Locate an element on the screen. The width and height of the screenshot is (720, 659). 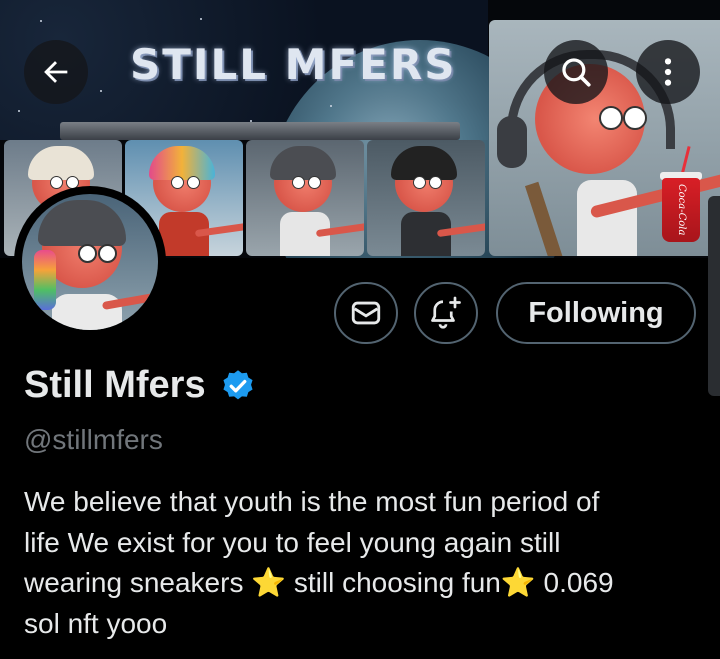
more-options-button is located at coordinates (668, 72).